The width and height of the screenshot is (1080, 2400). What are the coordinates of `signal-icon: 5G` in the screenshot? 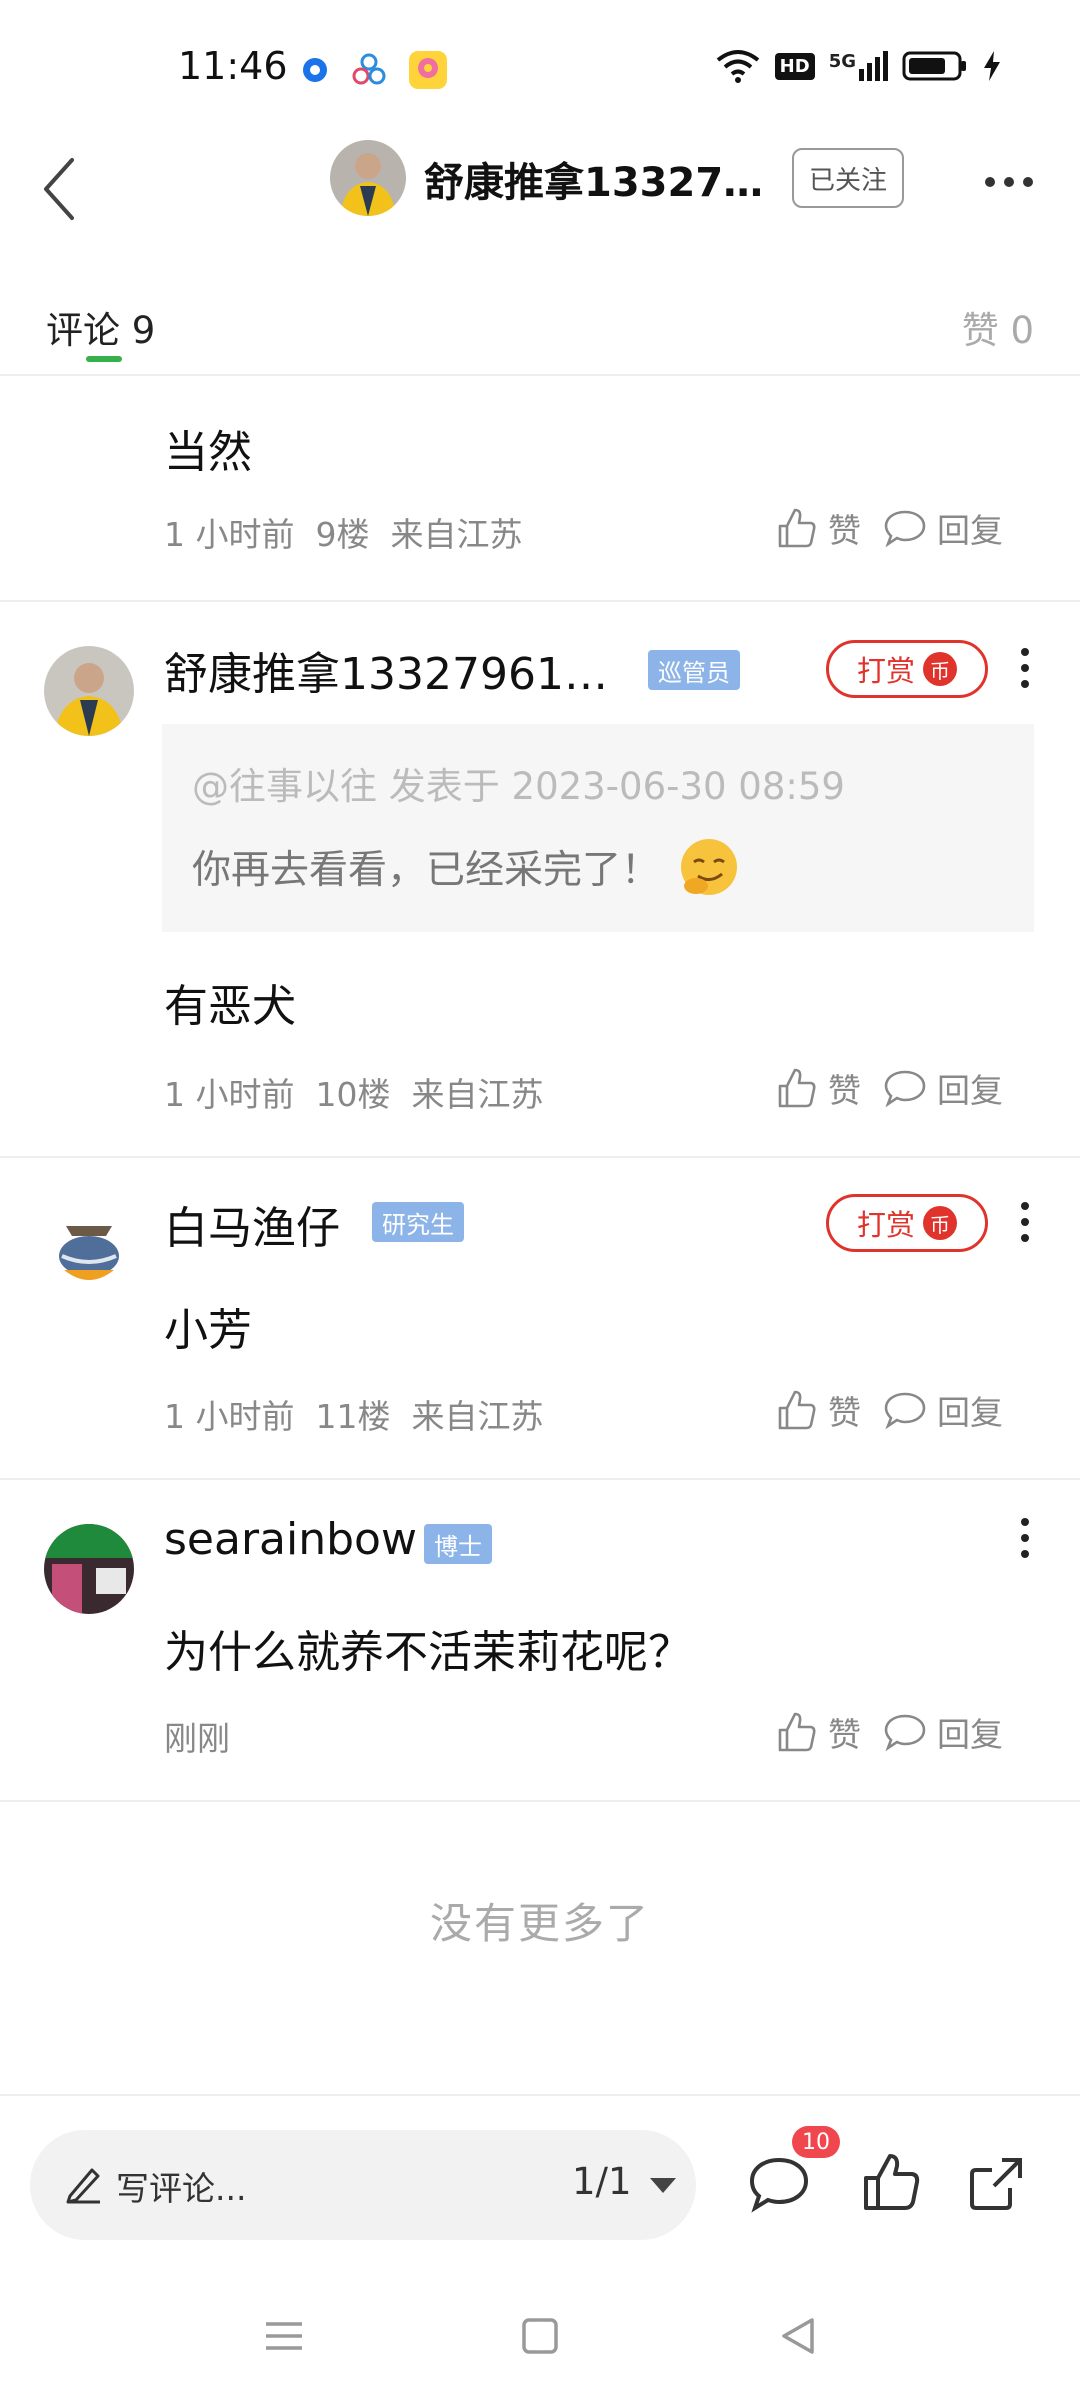 It's located at (858, 66).